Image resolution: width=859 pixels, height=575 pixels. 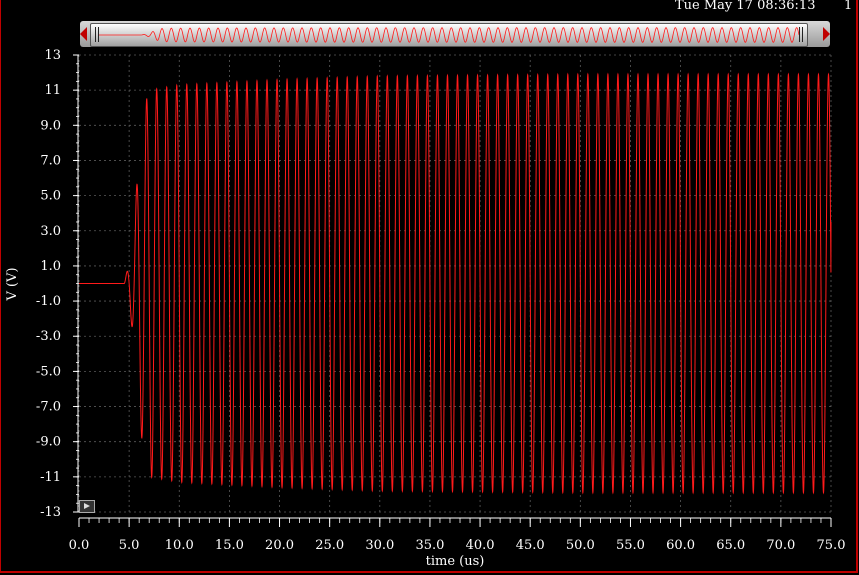 I want to click on y-tick-label: -7.0, so click(x=48, y=407).